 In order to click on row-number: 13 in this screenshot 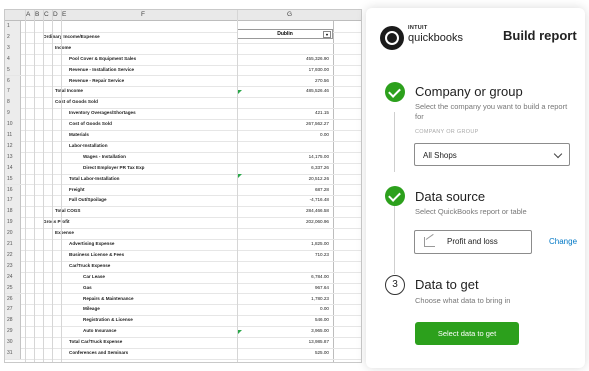, I will do `click(13, 157)`.